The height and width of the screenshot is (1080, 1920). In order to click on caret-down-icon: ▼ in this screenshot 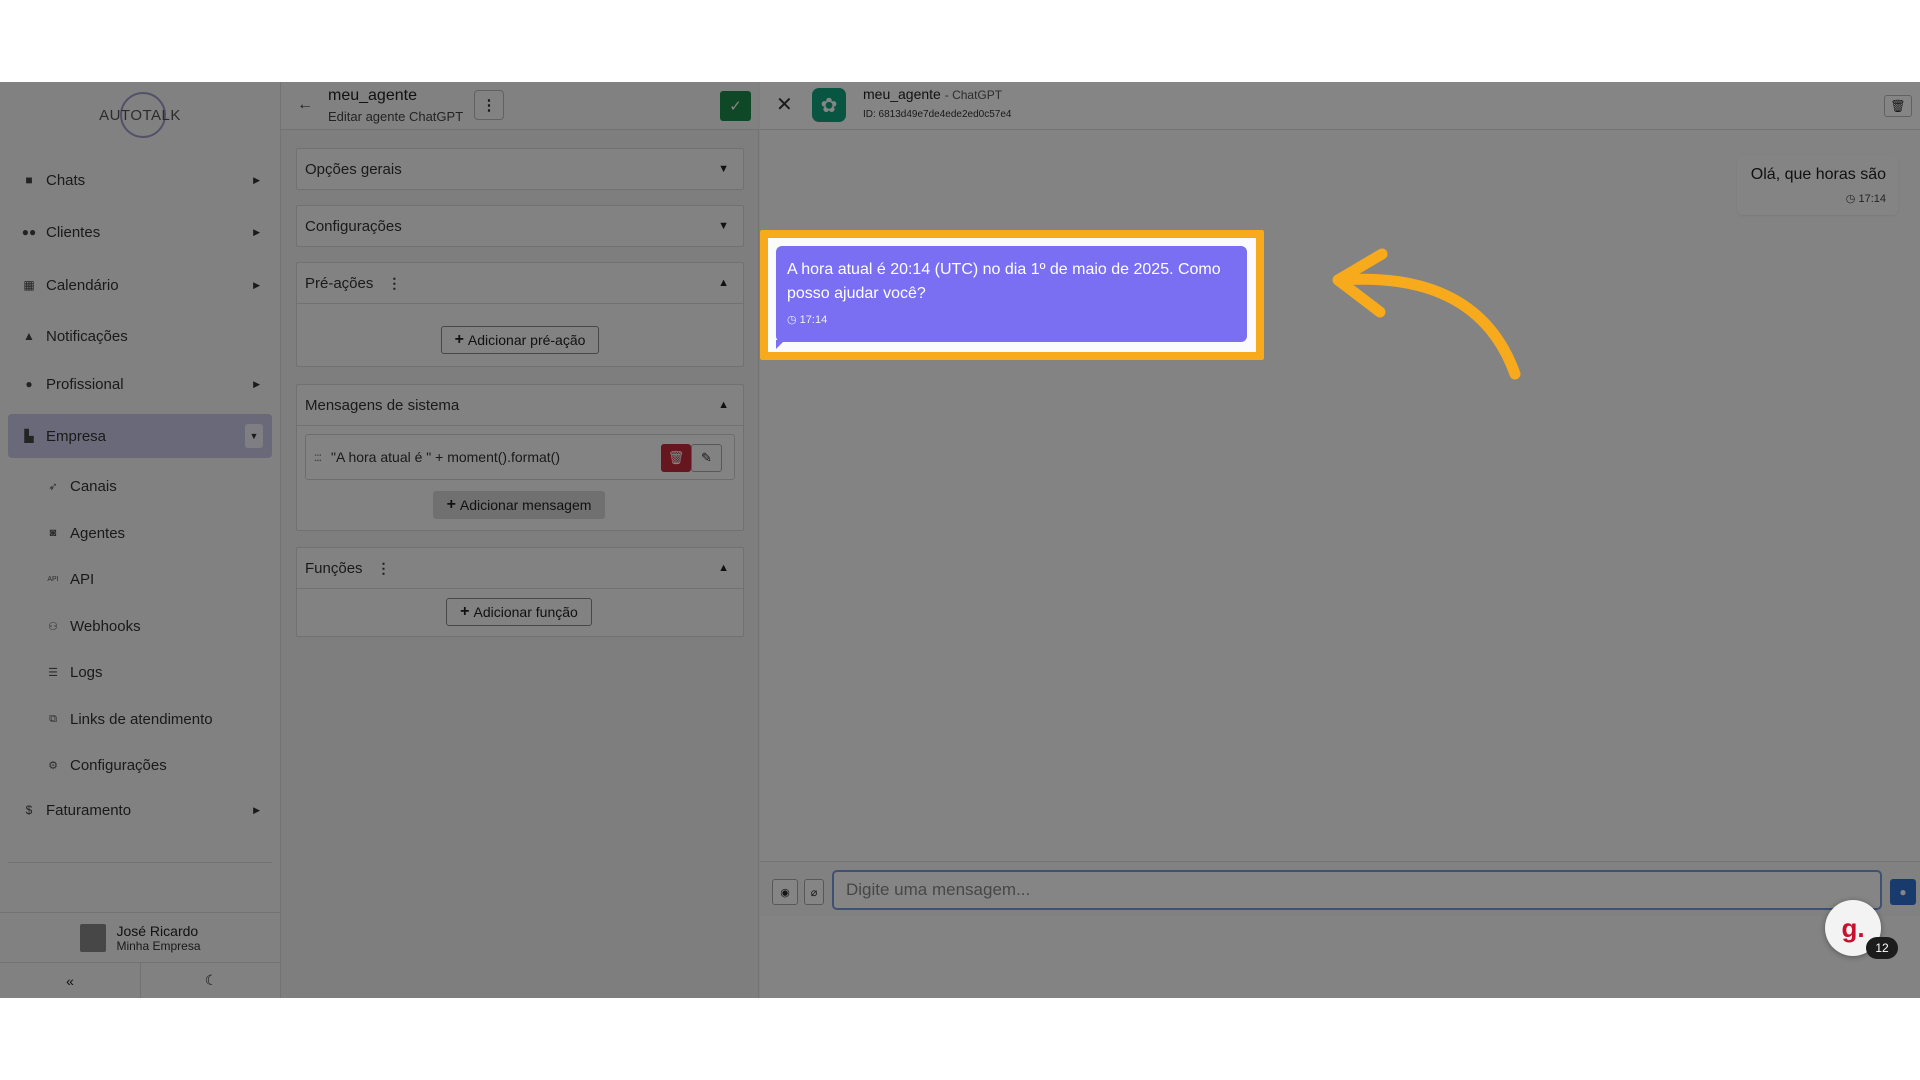, I will do `click(254, 436)`.